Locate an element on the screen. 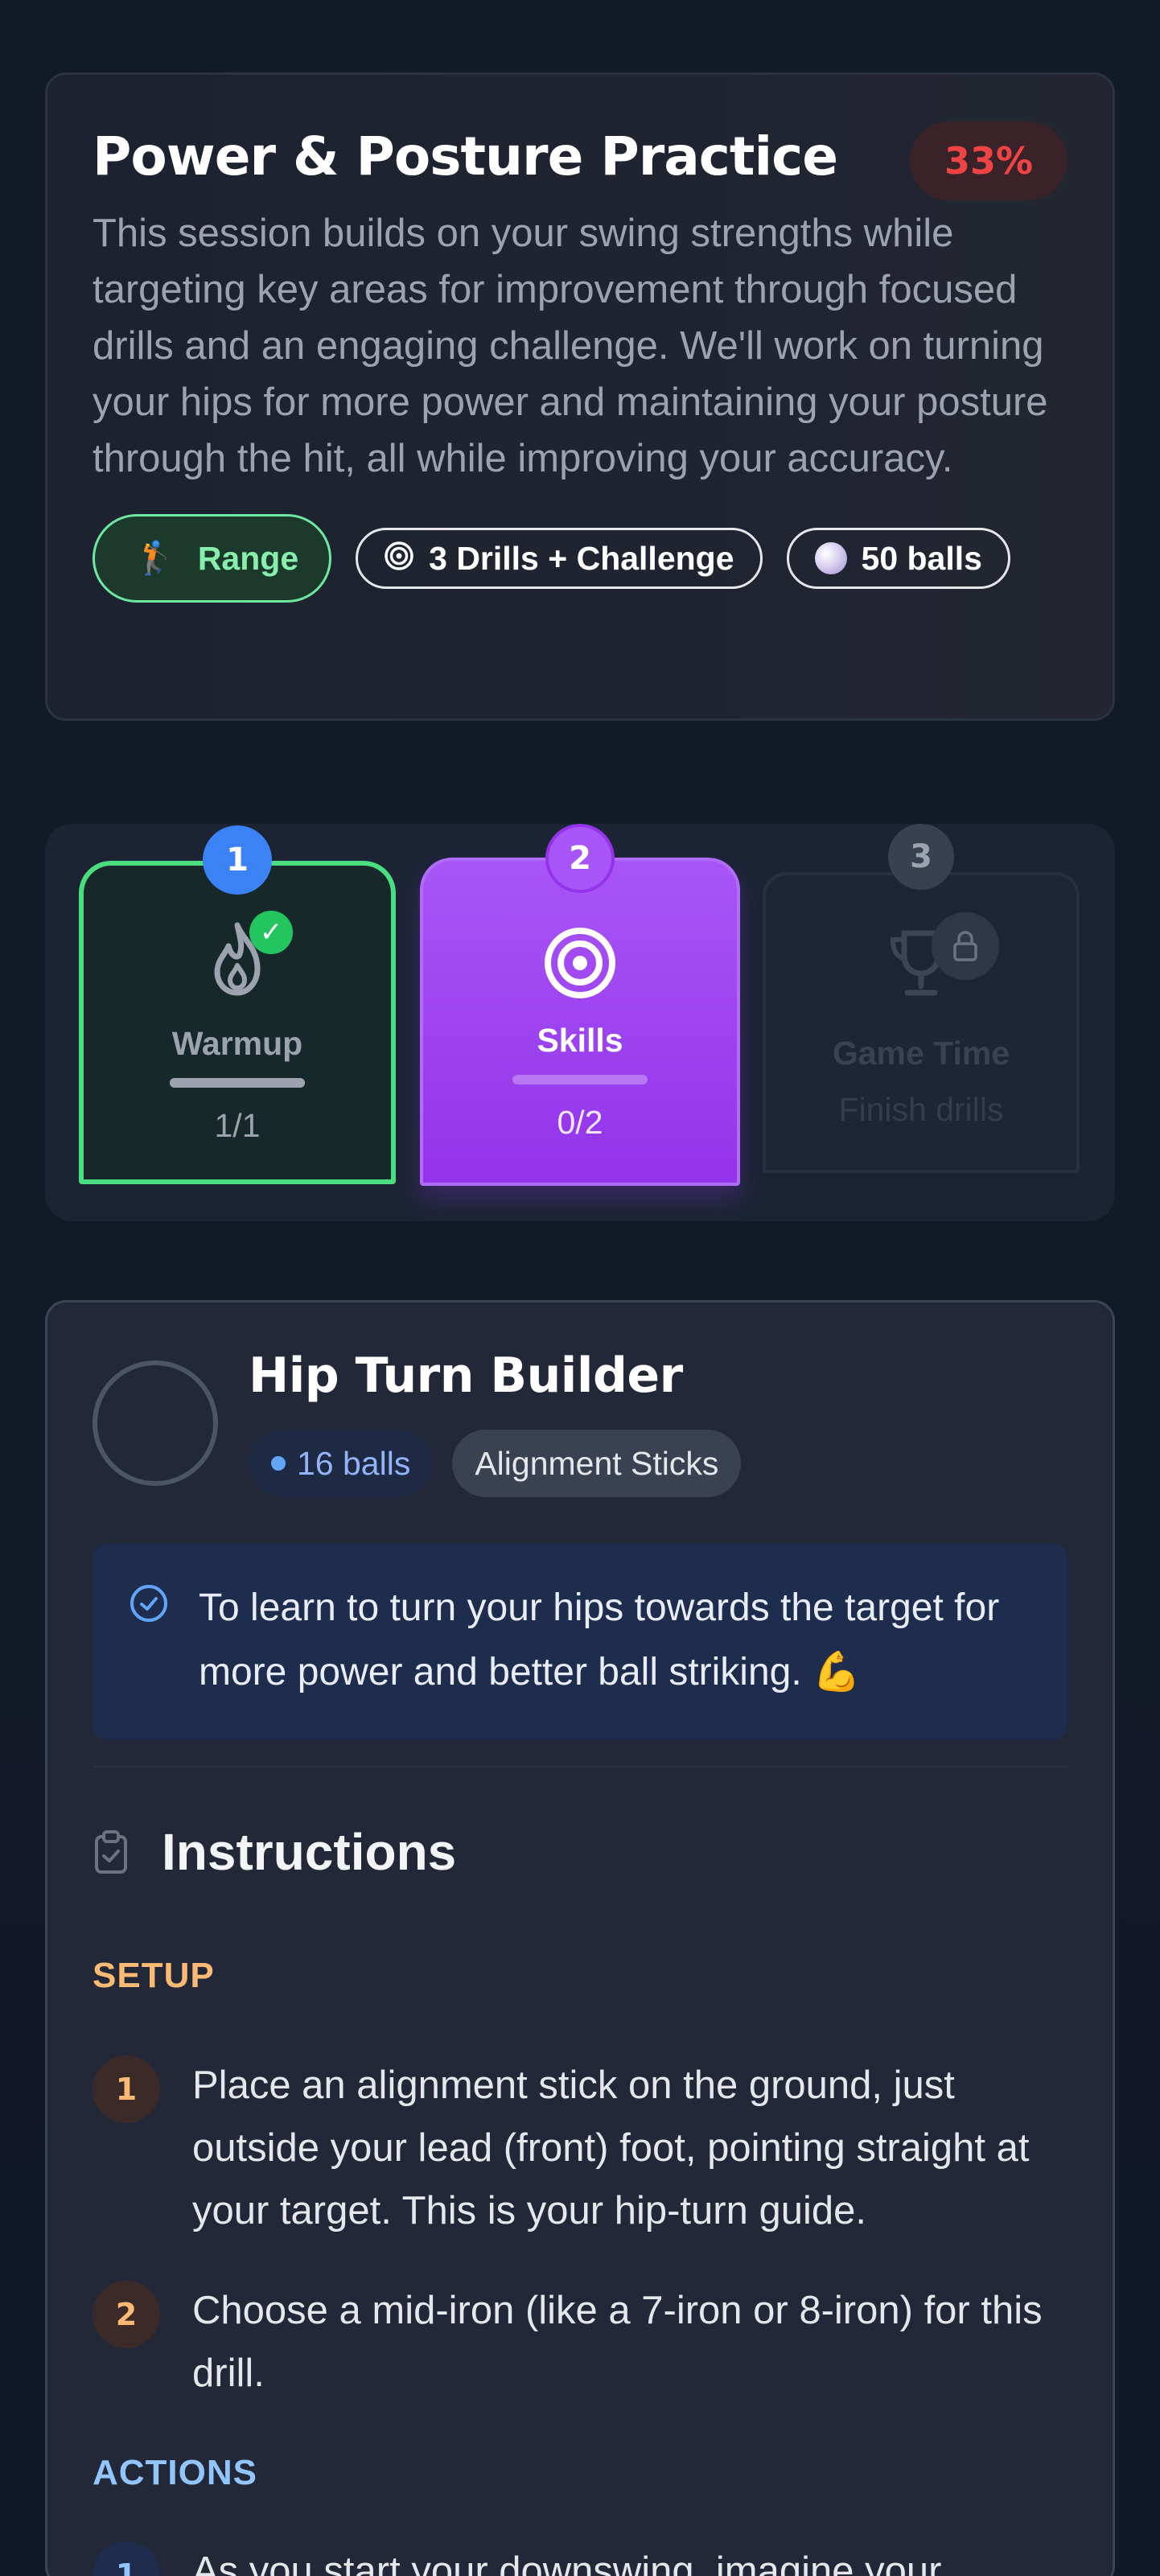  stage-progress-fill is located at coordinates (237, 1083).